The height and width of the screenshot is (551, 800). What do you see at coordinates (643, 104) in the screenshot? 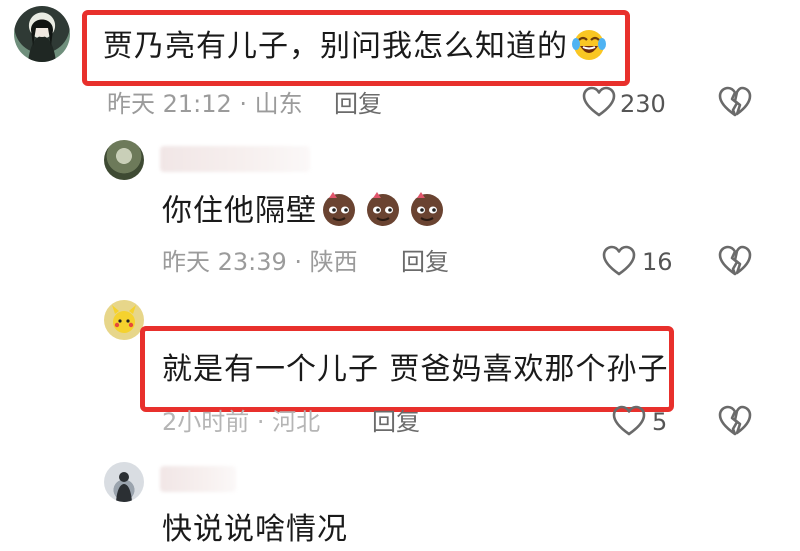
I see `like-count: 230` at bounding box center [643, 104].